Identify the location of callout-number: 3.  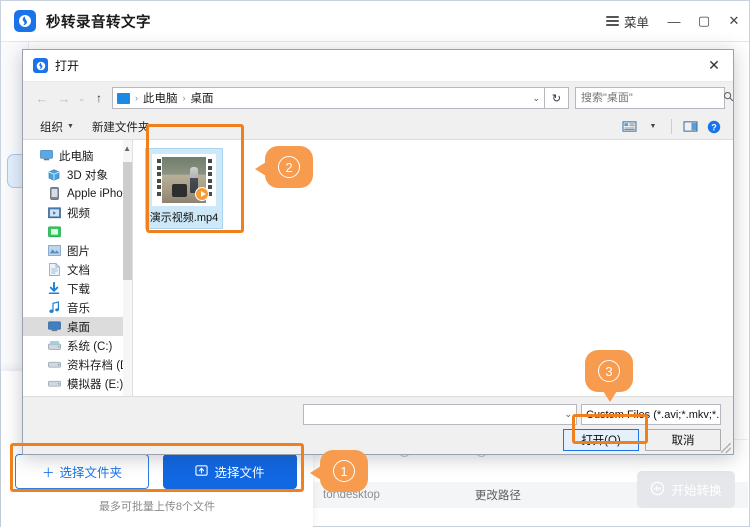
(609, 371).